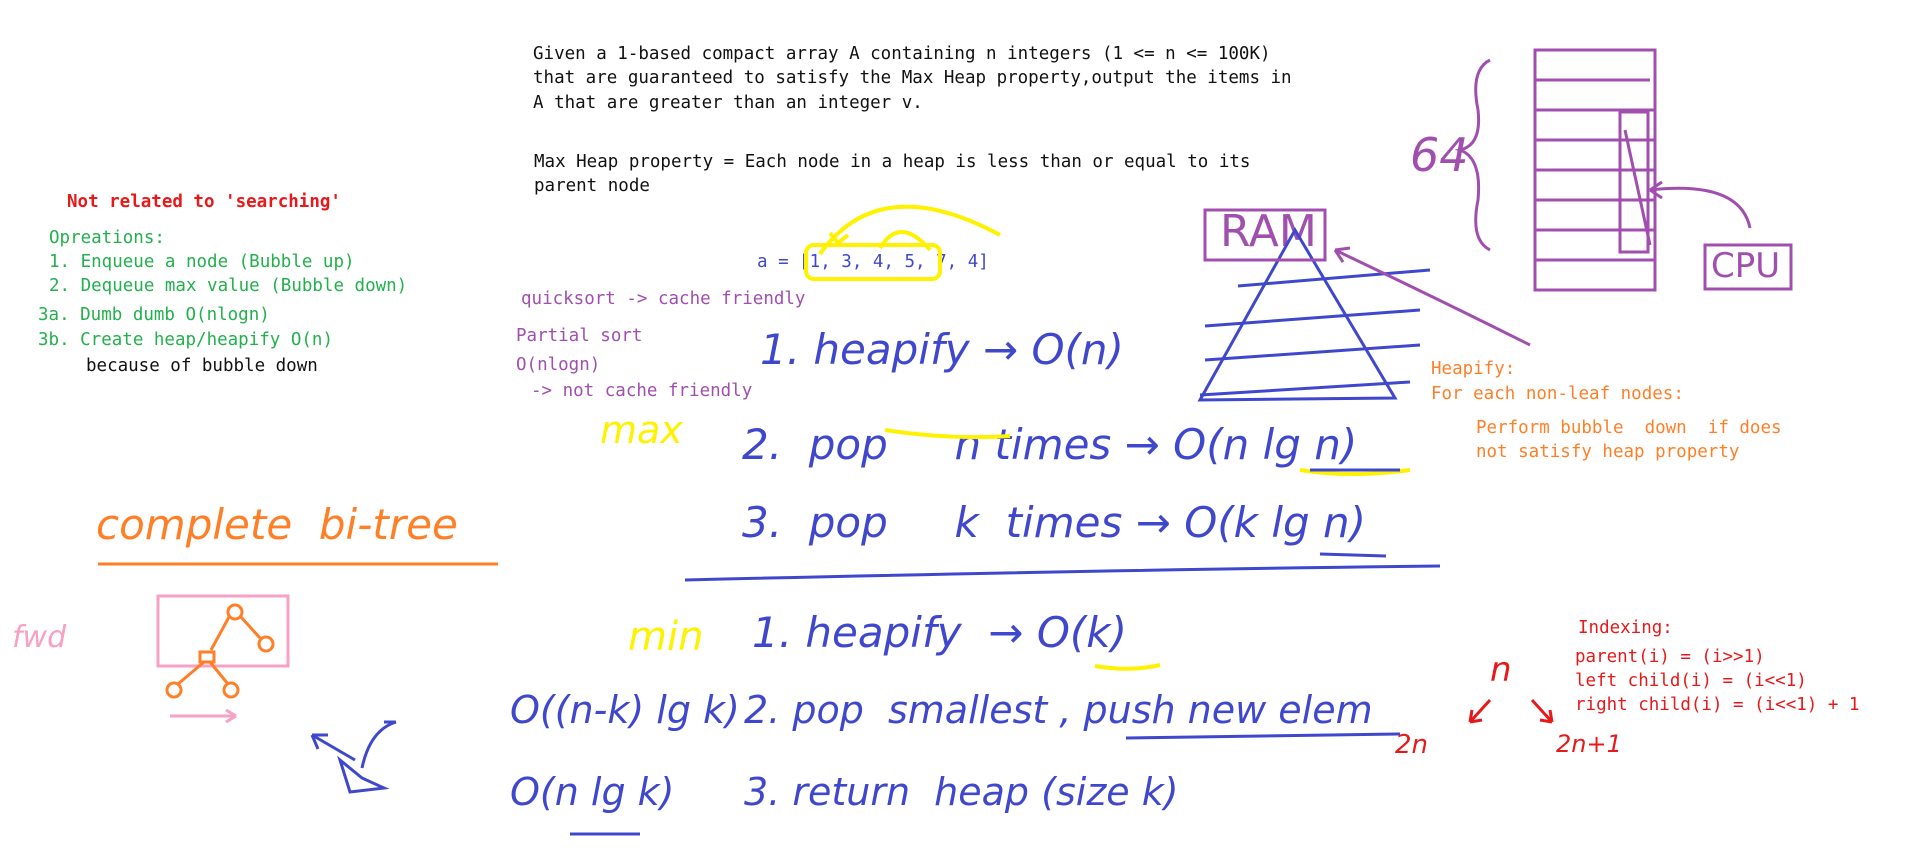 This screenshot has height=863, width=1906. Describe the element at coordinates (1498, 197) in the screenshot. I see `cpu-memory-sketch` at that location.